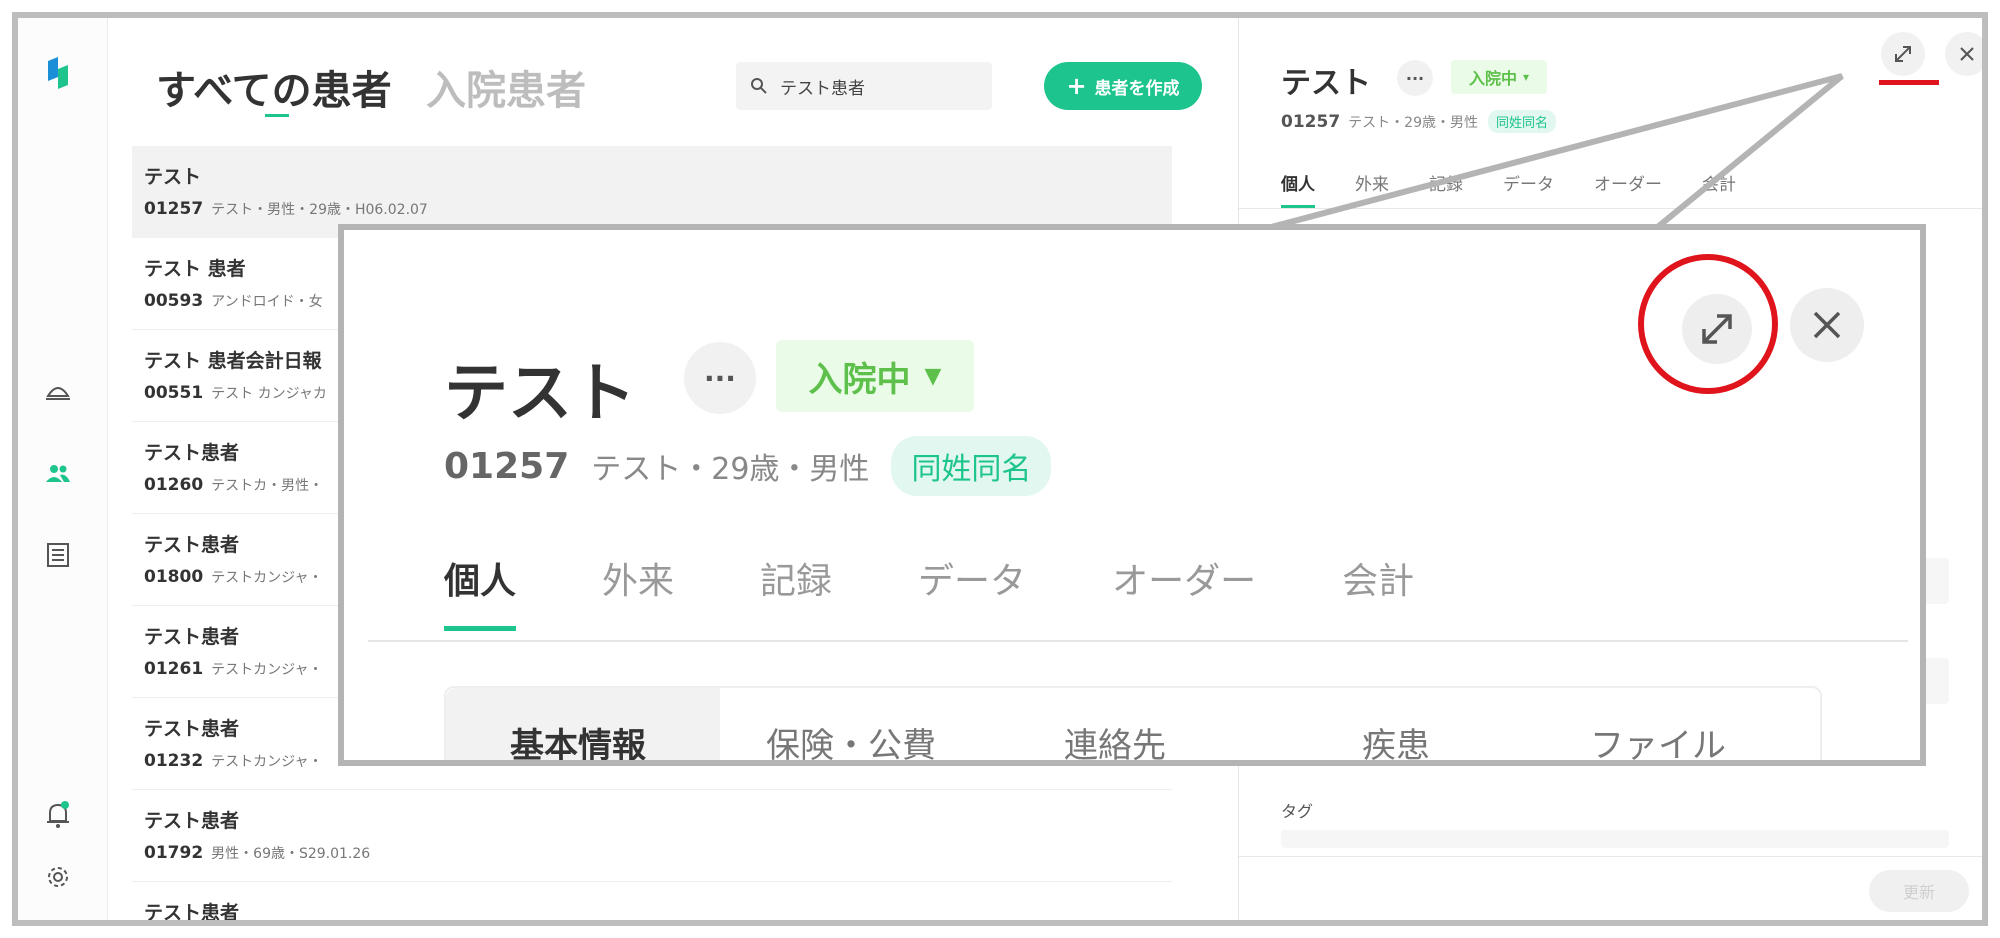  Describe the element at coordinates (1415, 78) in the screenshot. I see `more-options-button: ···` at that location.